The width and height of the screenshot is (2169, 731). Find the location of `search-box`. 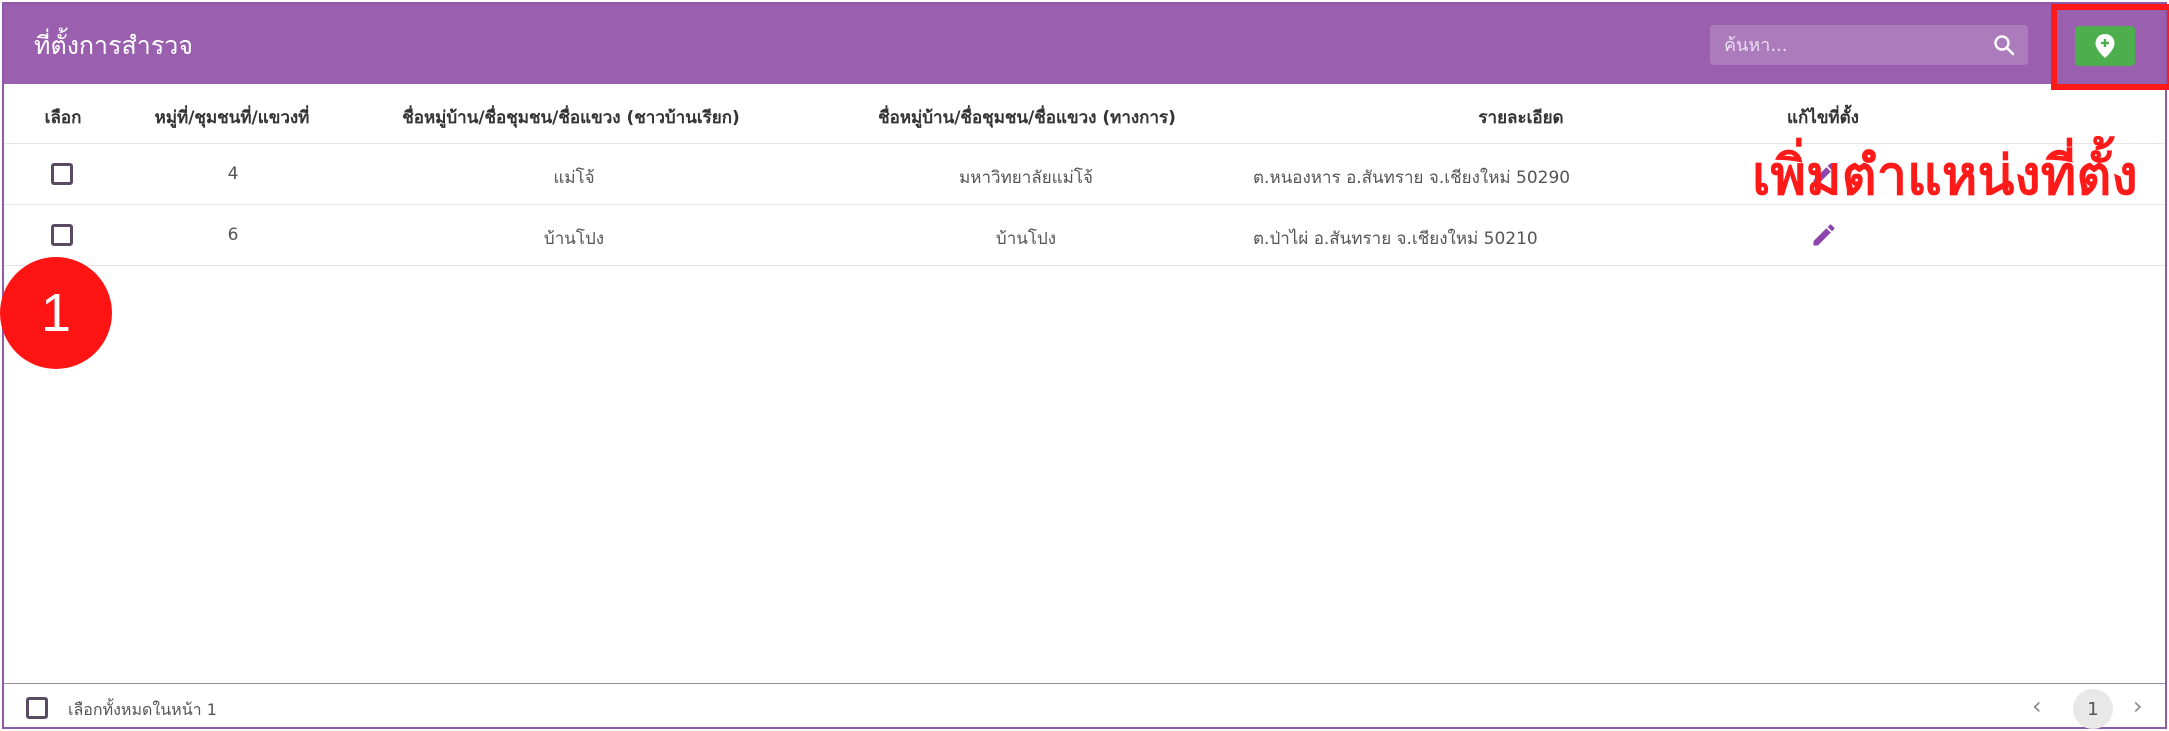

search-box is located at coordinates (1869, 45).